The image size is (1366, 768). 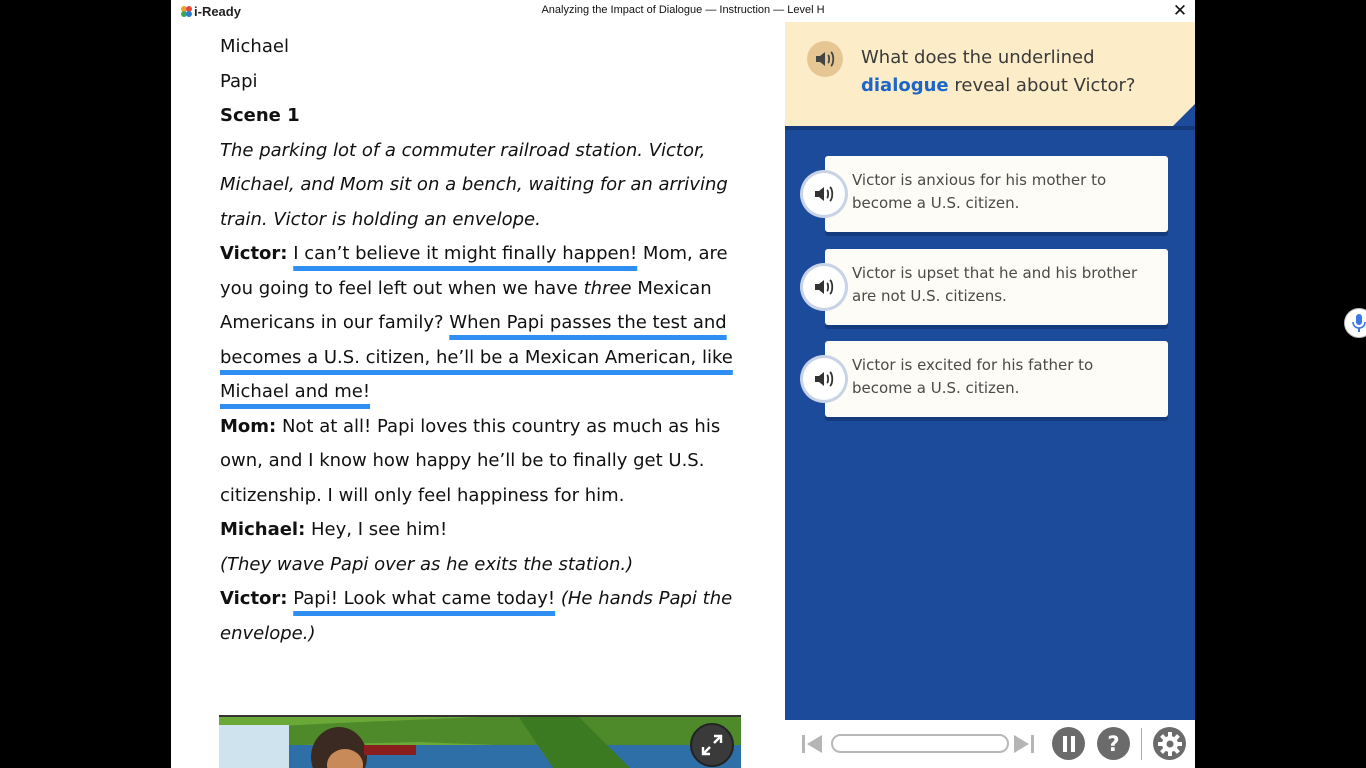 I want to click on microphone-icon, so click(x=1359, y=323).